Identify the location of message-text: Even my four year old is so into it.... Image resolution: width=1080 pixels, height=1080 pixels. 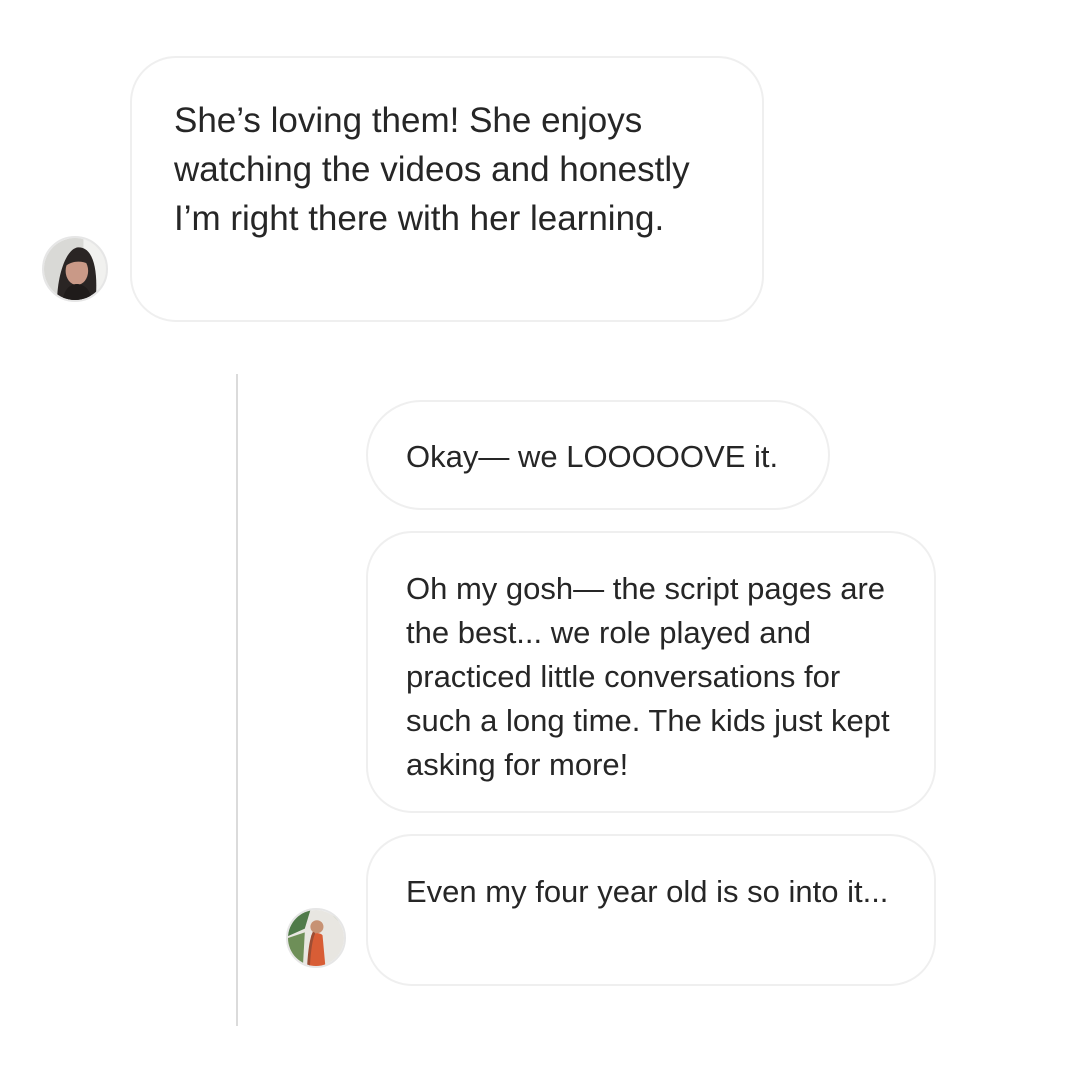
(647, 891).